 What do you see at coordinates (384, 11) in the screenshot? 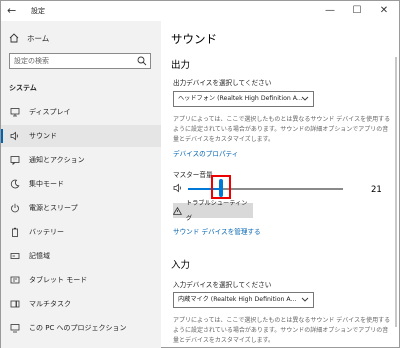
I see `close-icon: ✕` at bounding box center [384, 11].